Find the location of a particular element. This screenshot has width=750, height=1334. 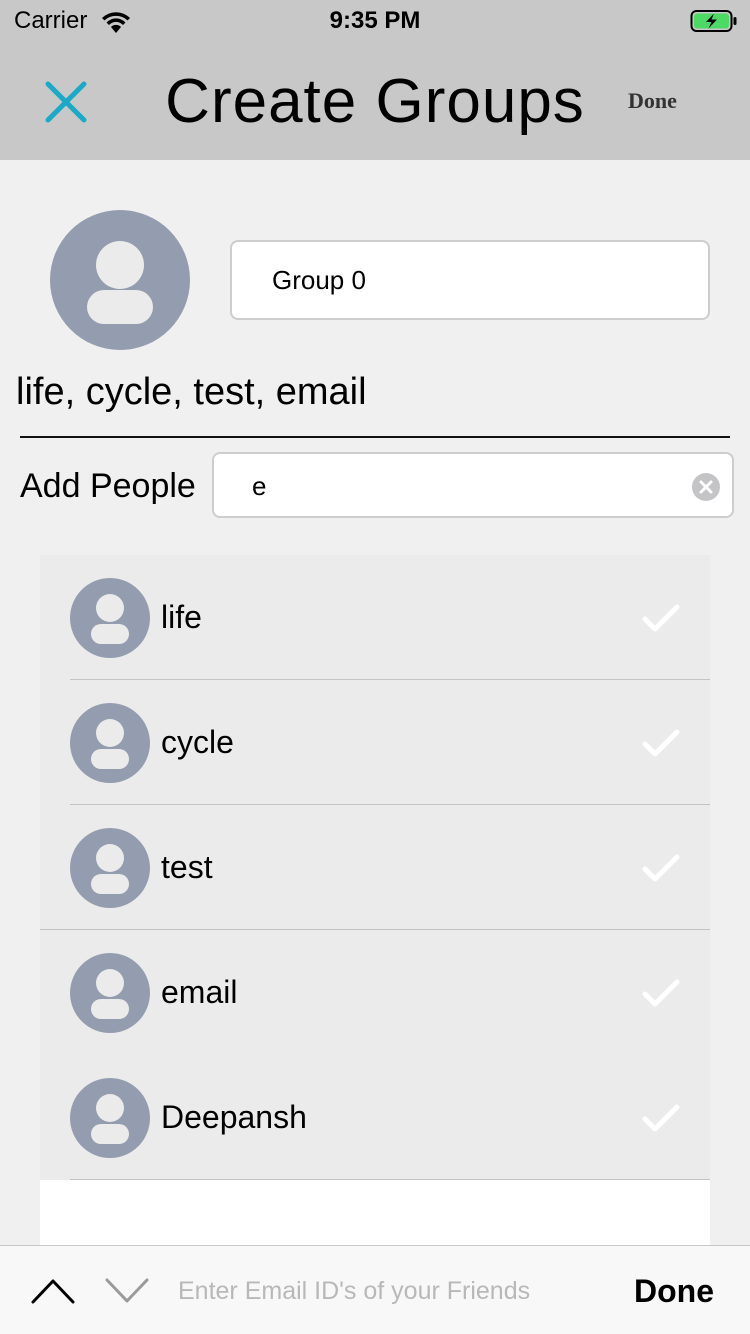

search-field is located at coordinates (473, 485).